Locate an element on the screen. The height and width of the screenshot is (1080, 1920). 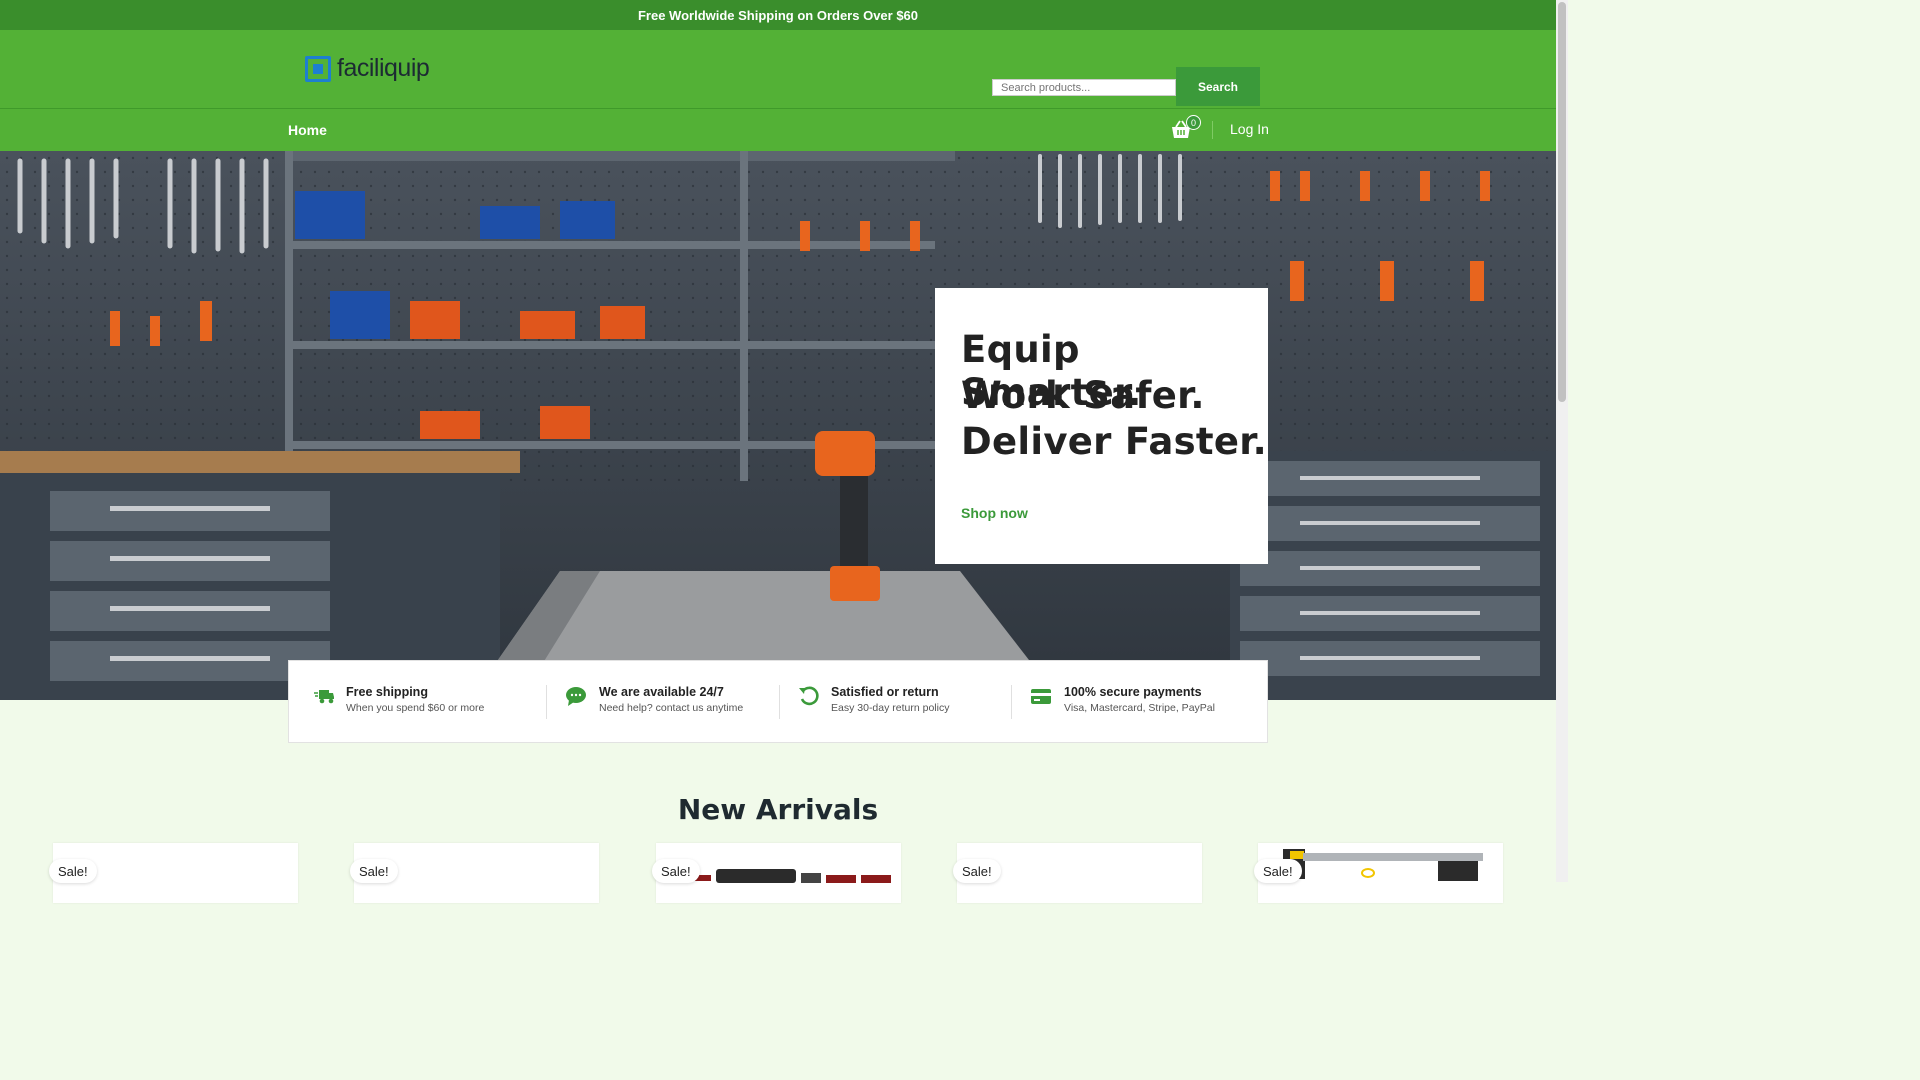
section-title-new-arrivals: New Arrivals is located at coordinates (778, 809).